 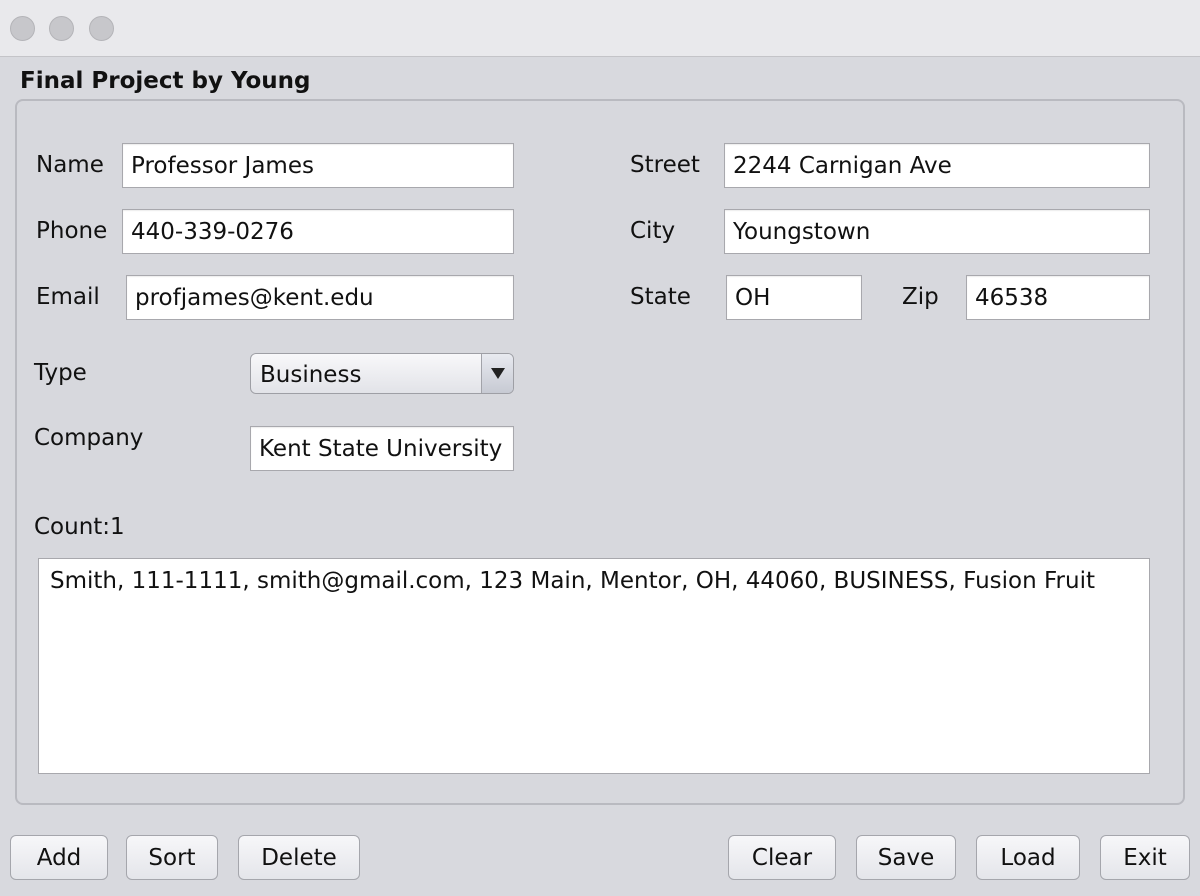 What do you see at coordinates (68, 297) in the screenshot?
I see `email-label: Email` at bounding box center [68, 297].